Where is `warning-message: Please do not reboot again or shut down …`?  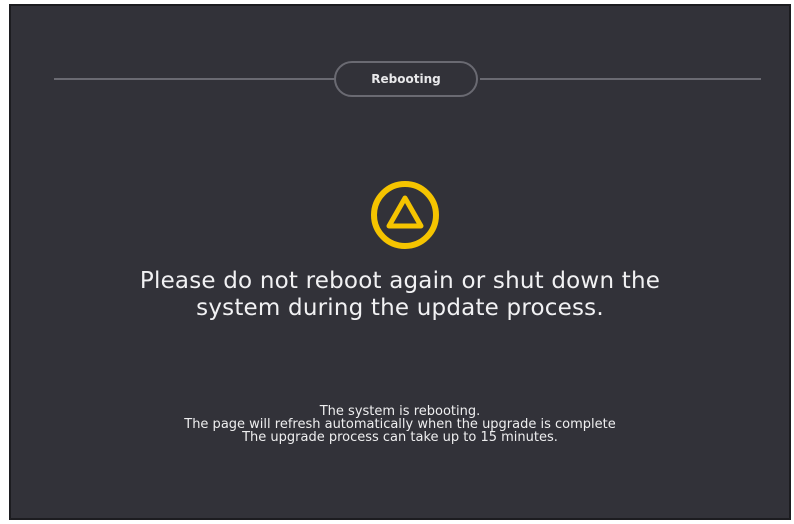
warning-message: Please do not reboot again or shut down … is located at coordinates (400, 295).